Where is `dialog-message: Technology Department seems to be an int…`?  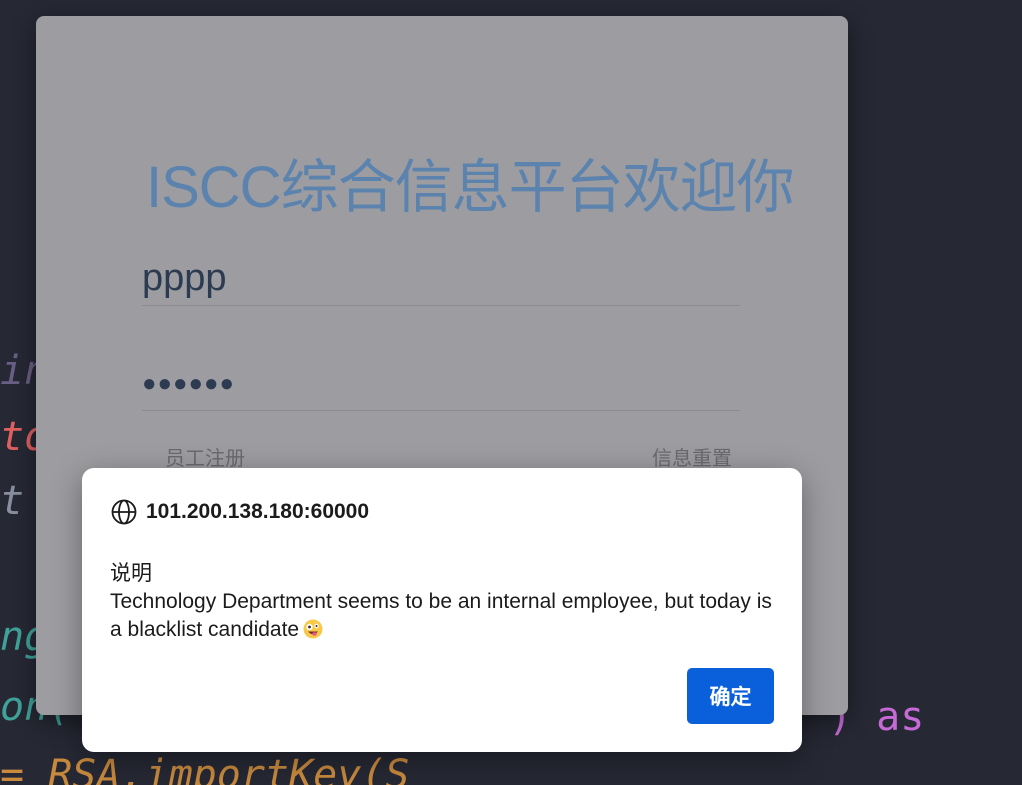
dialog-message: Technology Department seems to be an int… is located at coordinates (441, 615).